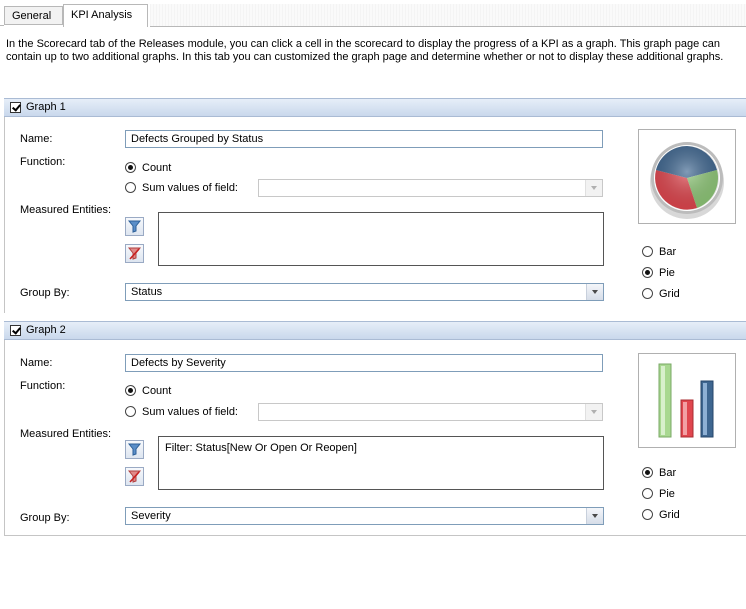 Image resolution: width=746 pixels, height=609 pixels. I want to click on graph1-count-label: Count, so click(157, 168).